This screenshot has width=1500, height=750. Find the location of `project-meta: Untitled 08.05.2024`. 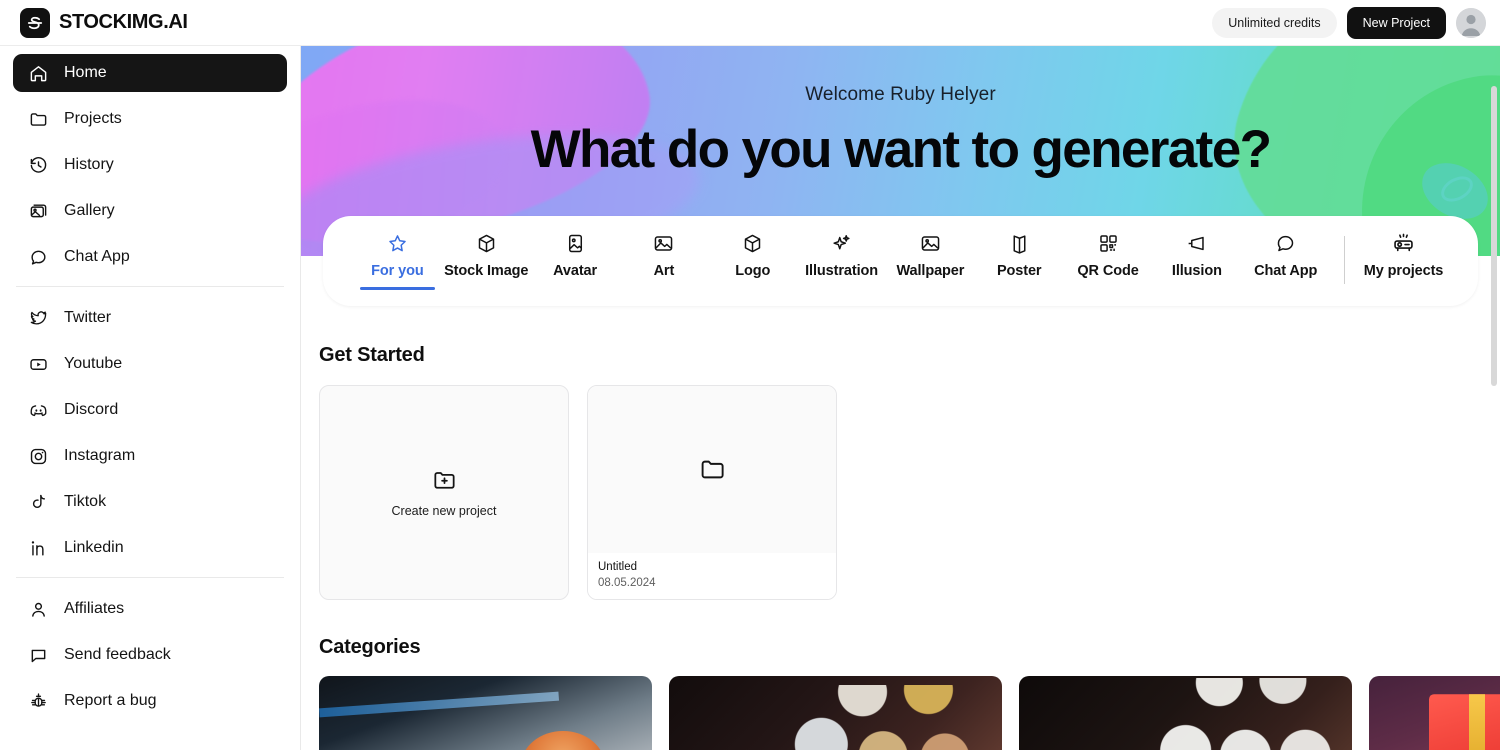

project-meta: Untitled 08.05.2024 is located at coordinates (712, 576).